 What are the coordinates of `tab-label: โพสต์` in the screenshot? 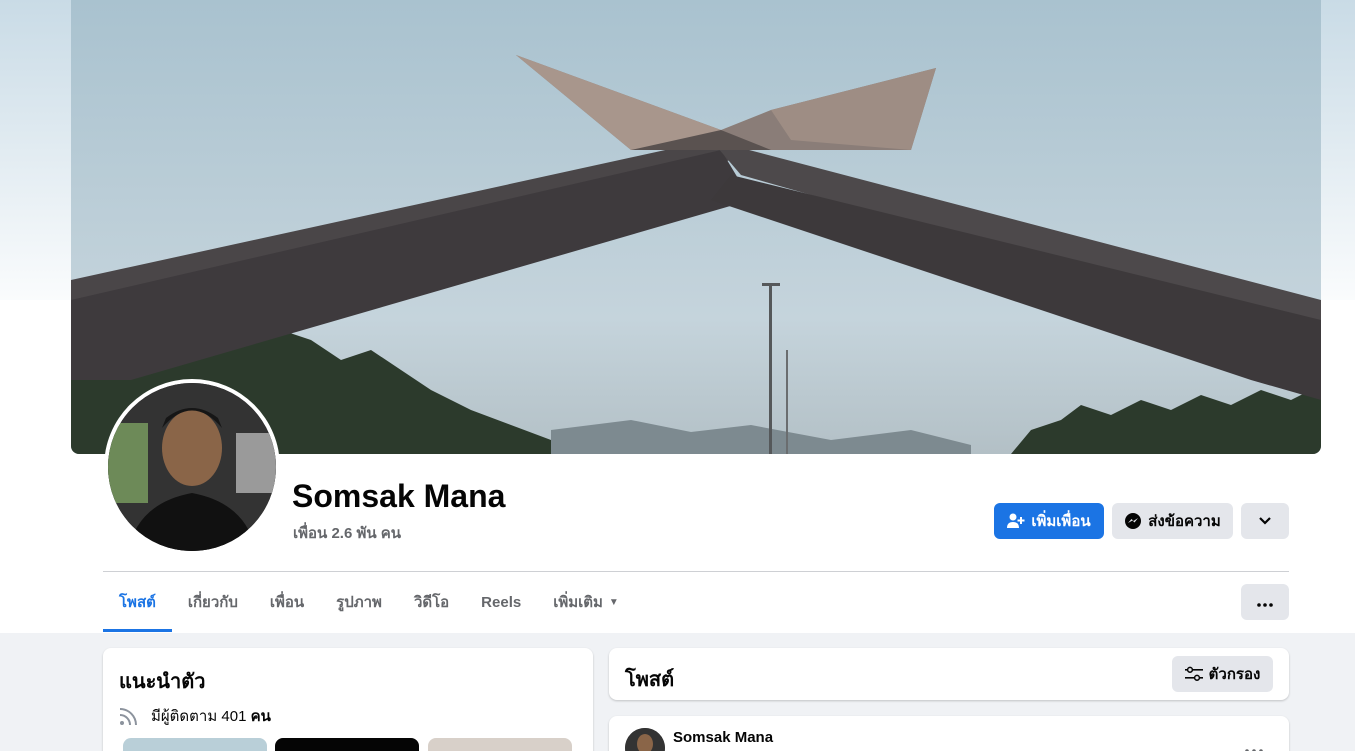 It's located at (137, 602).